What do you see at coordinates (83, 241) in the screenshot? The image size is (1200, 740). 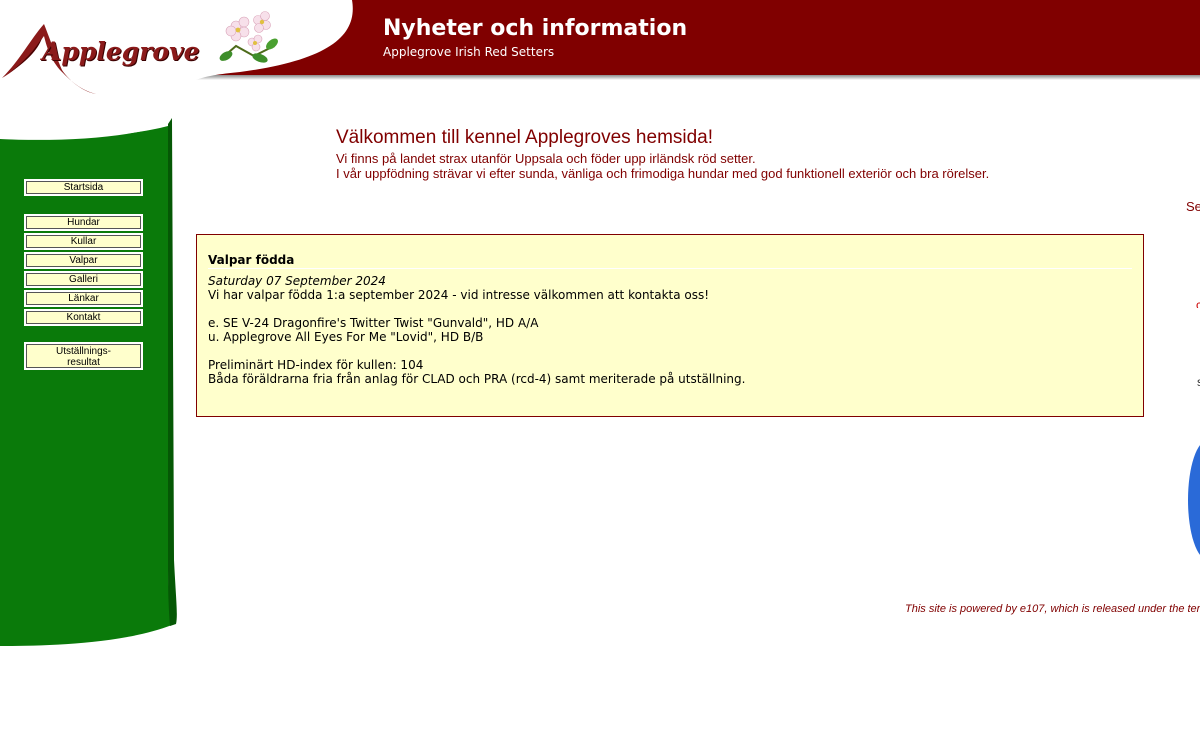 I see `nav-kullar: Kullar` at bounding box center [83, 241].